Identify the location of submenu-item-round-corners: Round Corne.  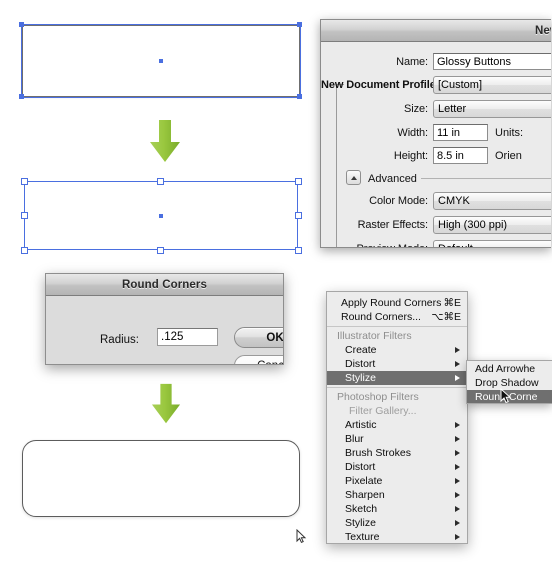
(509, 396).